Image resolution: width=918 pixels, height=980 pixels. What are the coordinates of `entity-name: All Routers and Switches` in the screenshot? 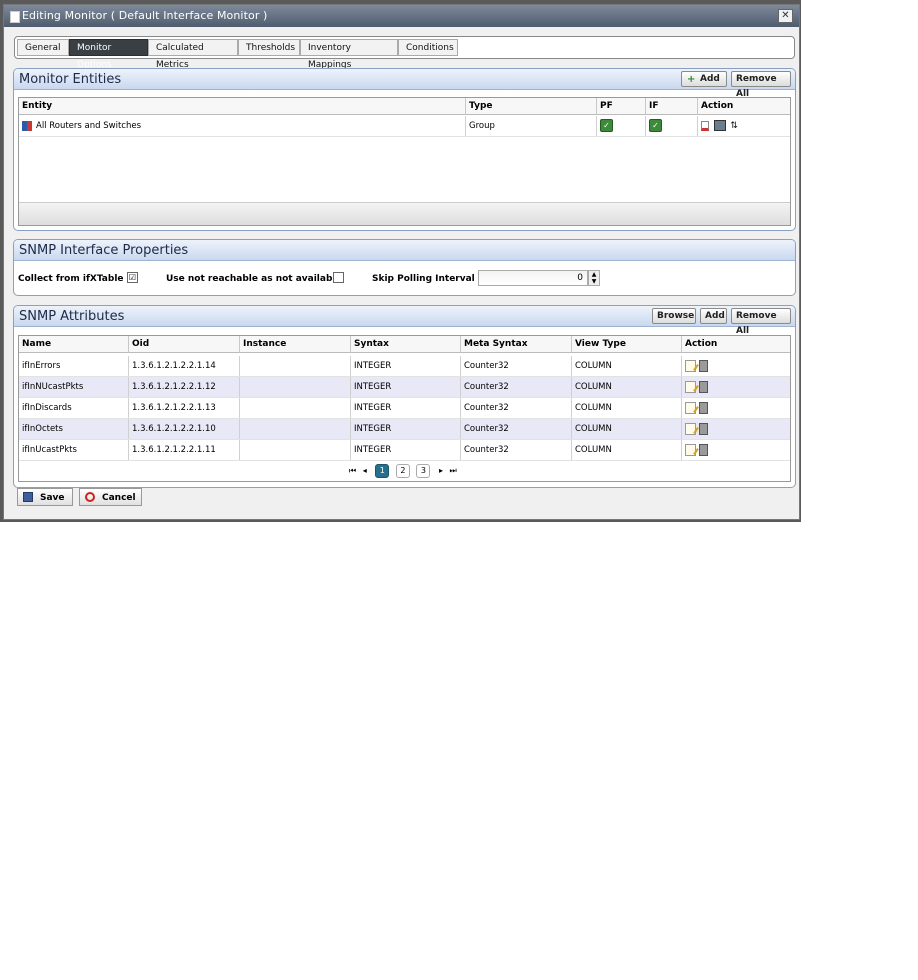 It's located at (88, 126).